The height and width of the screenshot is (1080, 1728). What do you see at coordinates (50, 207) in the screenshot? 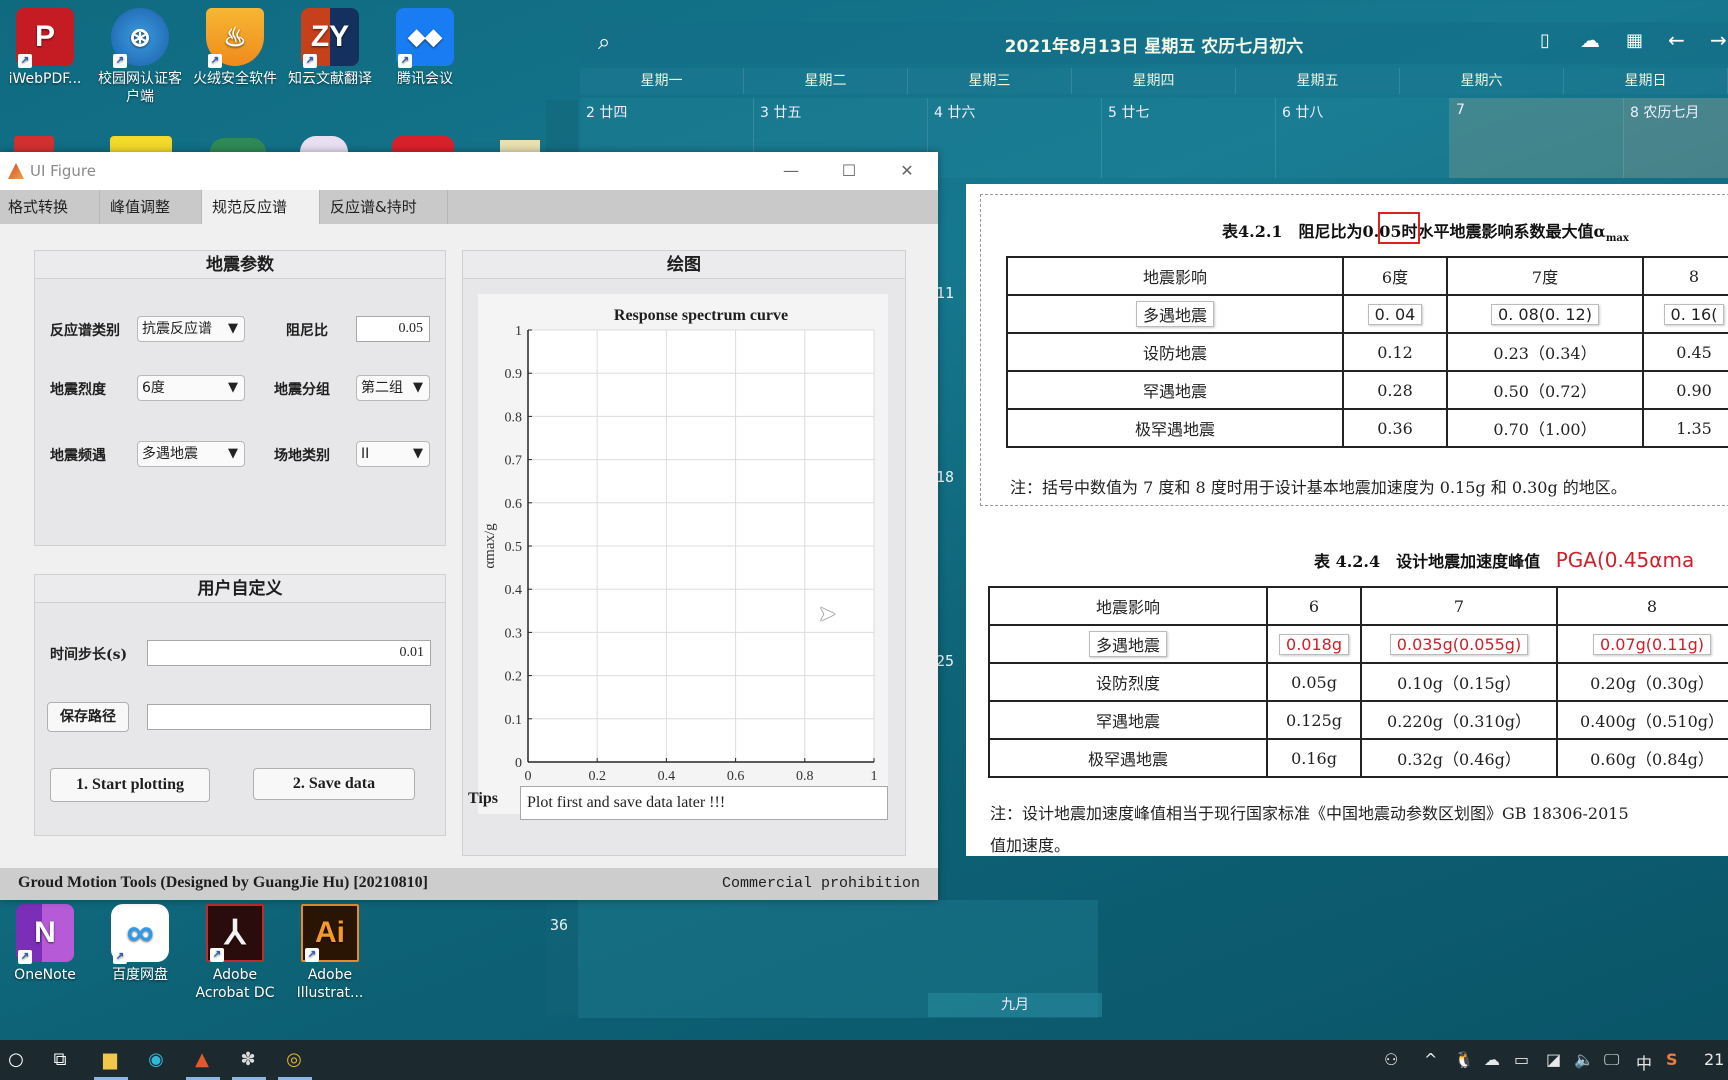
I see `tab-format-convert: 格式转换` at bounding box center [50, 207].